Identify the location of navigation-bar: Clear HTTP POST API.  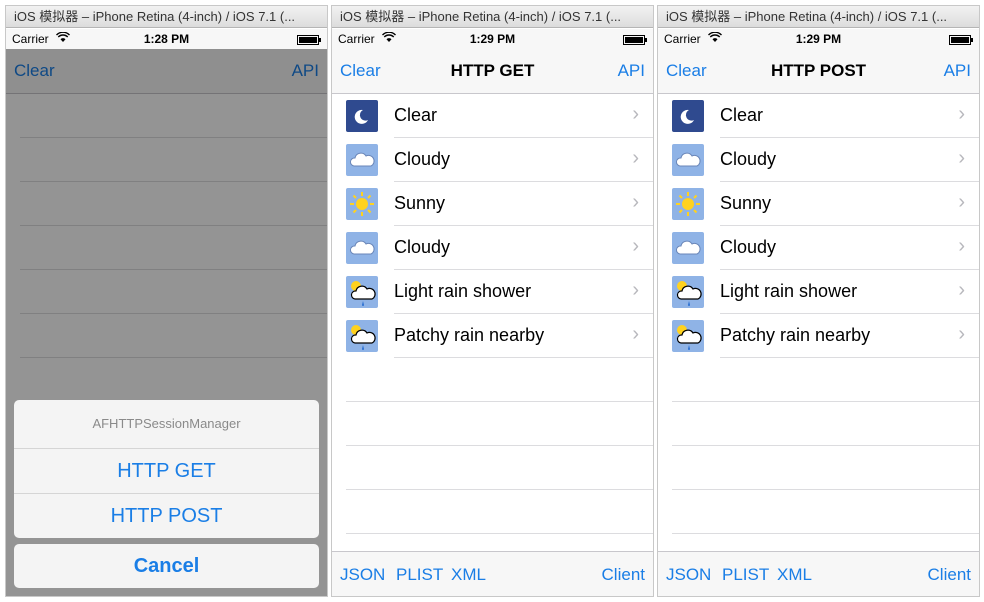
(818, 71).